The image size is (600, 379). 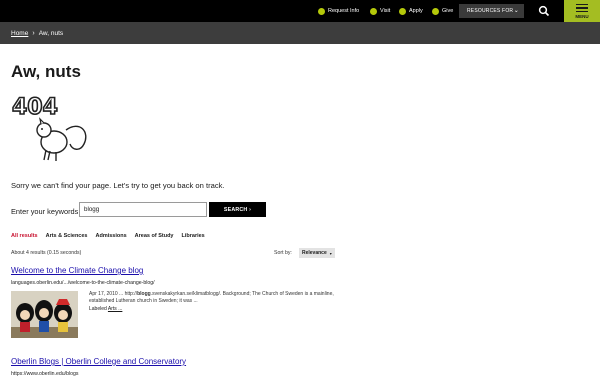 What do you see at coordinates (144, 294) in the screenshot?
I see `snippet-highlight: blogg` at bounding box center [144, 294].